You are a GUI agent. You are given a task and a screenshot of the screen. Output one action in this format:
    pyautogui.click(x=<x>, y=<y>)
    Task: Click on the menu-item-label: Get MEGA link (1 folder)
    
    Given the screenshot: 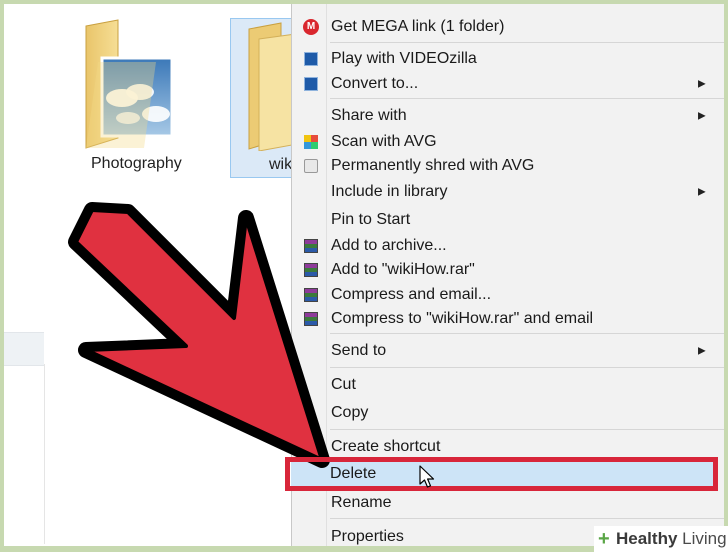 What is the action you would take?
    pyautogui.click(x=418, y=26)
    